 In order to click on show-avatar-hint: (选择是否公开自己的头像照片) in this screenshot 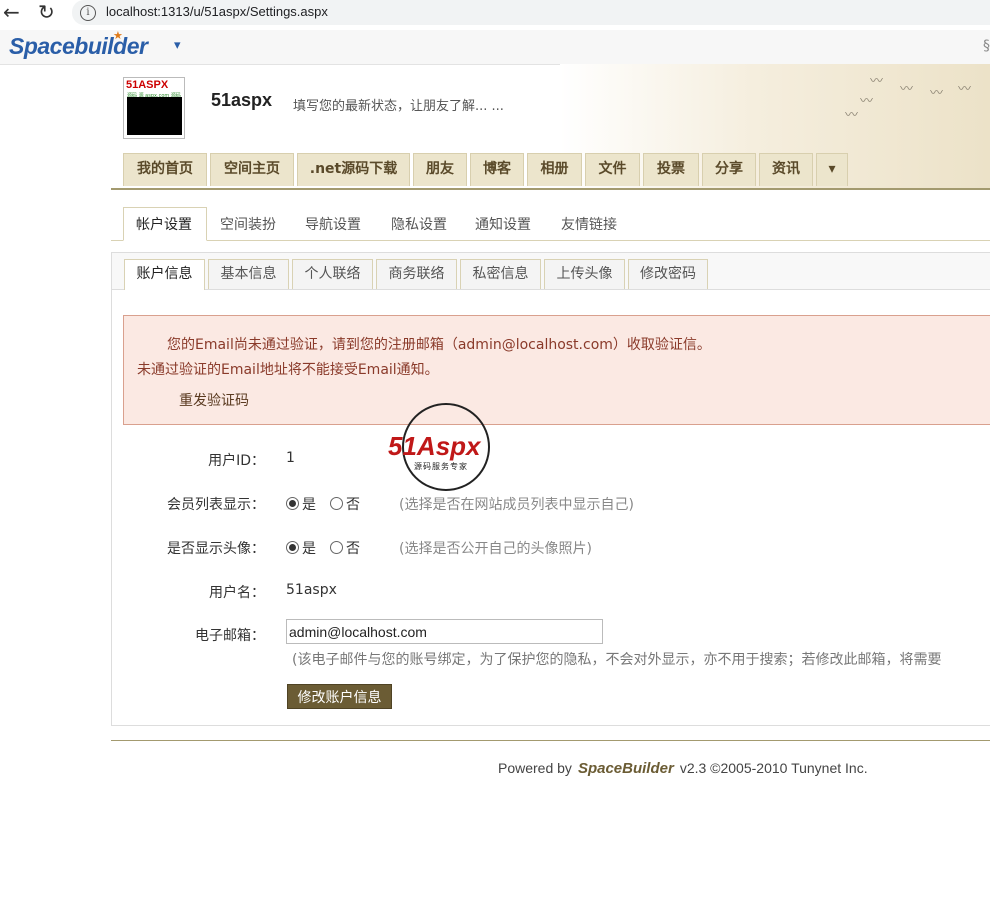, I will do `click(495, 549)`.